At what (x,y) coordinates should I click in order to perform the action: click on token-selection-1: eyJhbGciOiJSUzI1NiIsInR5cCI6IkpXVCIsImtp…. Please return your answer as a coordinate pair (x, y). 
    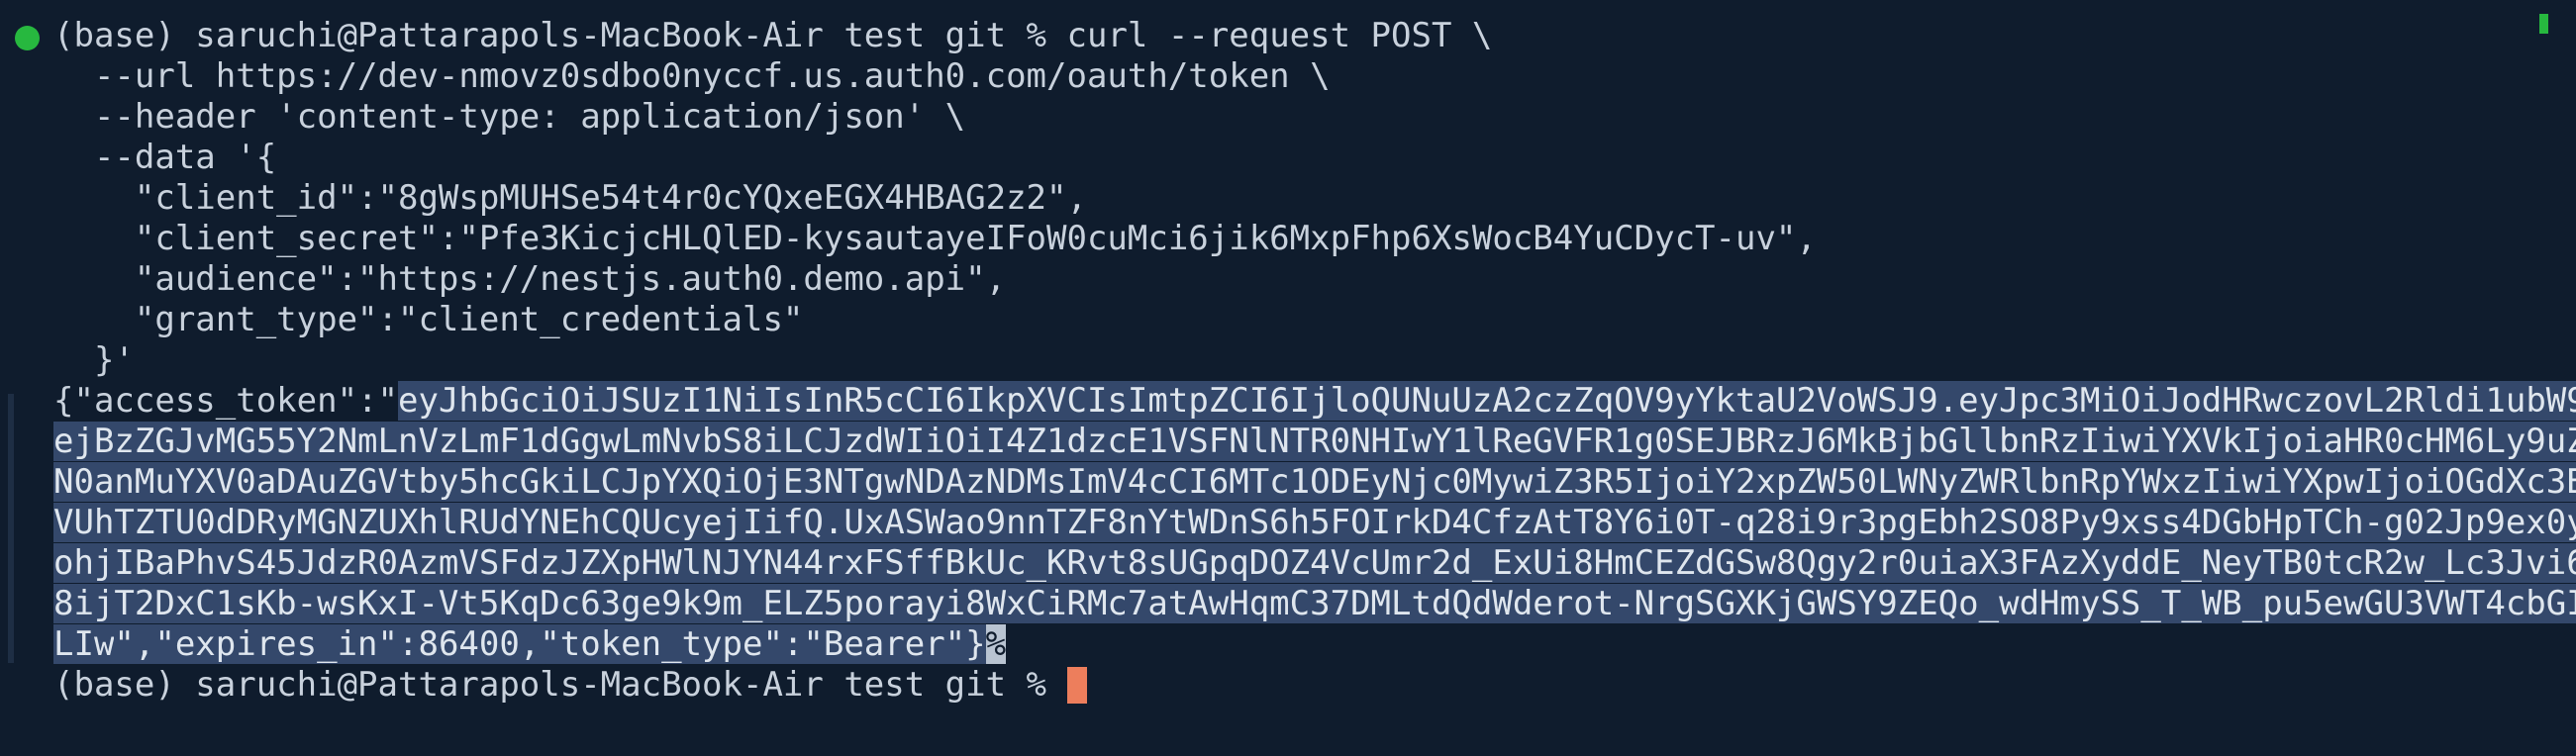
    Looking at the image, I should click on (1487, 401).